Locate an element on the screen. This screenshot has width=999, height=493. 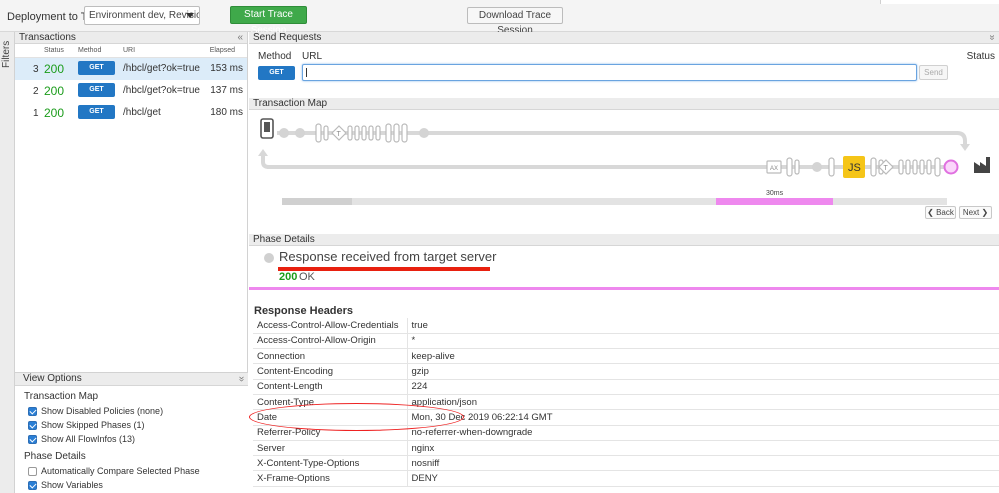
filters-sidebar: Filters is located at coordinates (7, 262).